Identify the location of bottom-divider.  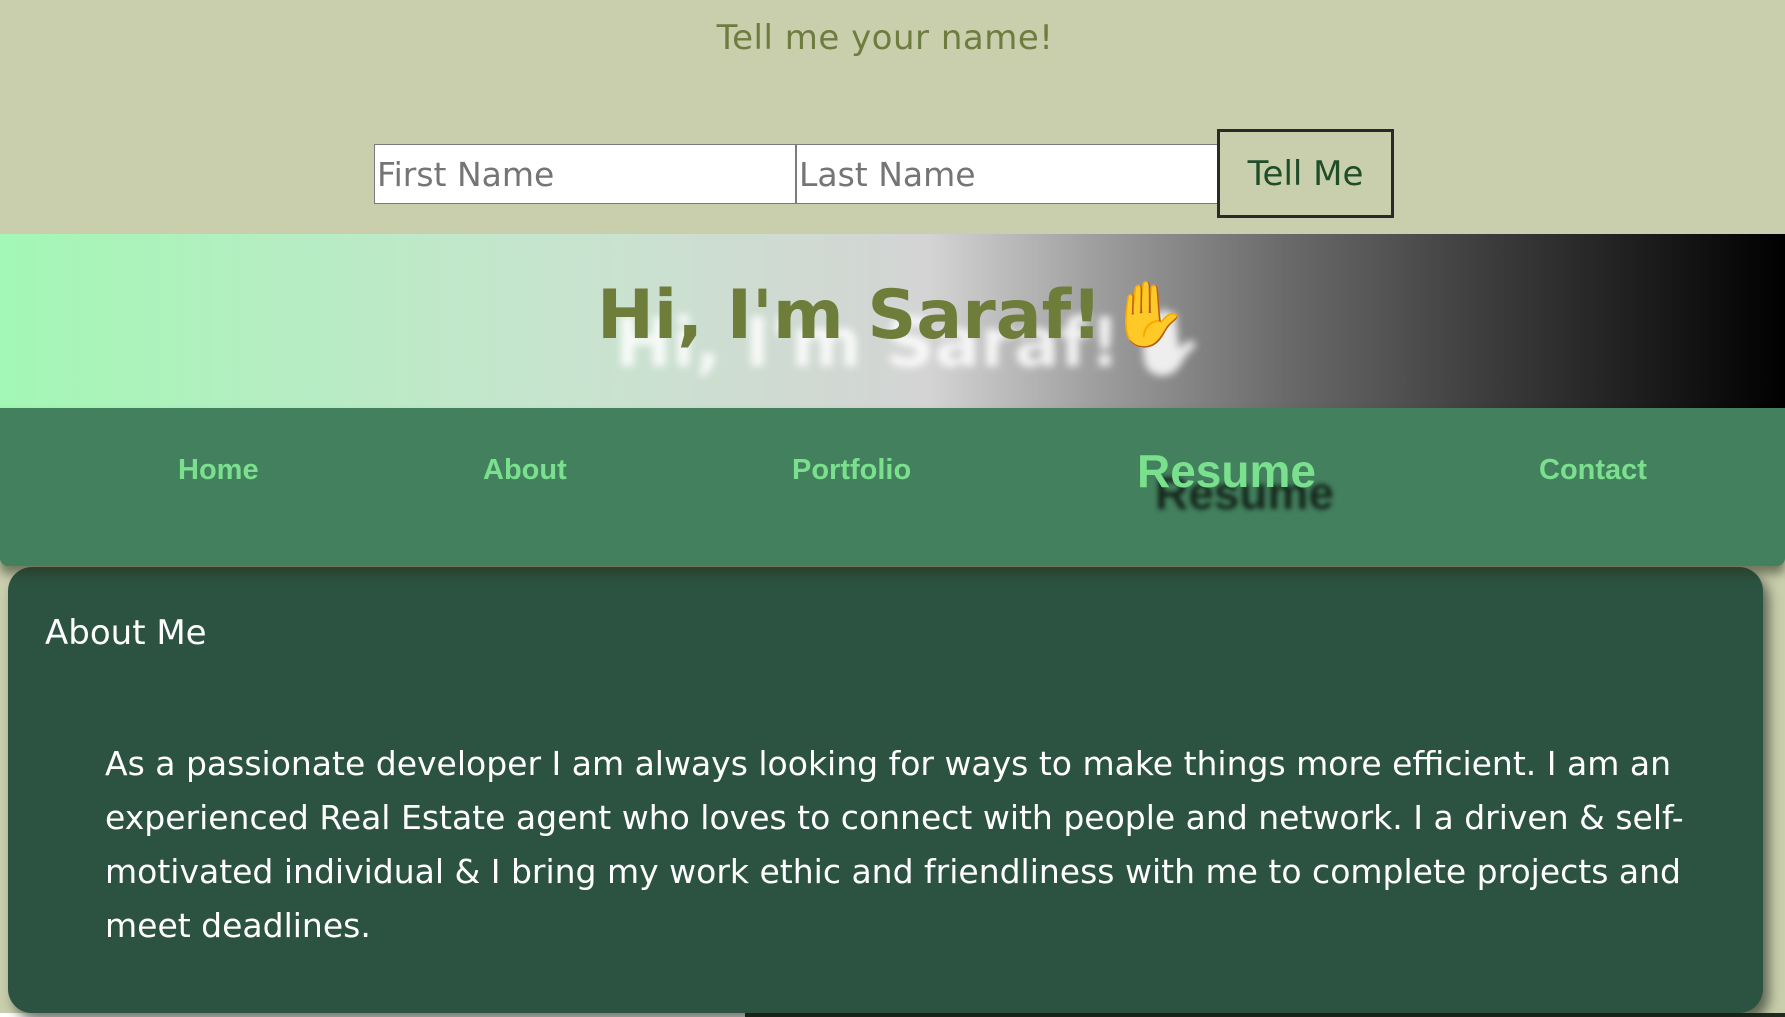
(372, 1015).